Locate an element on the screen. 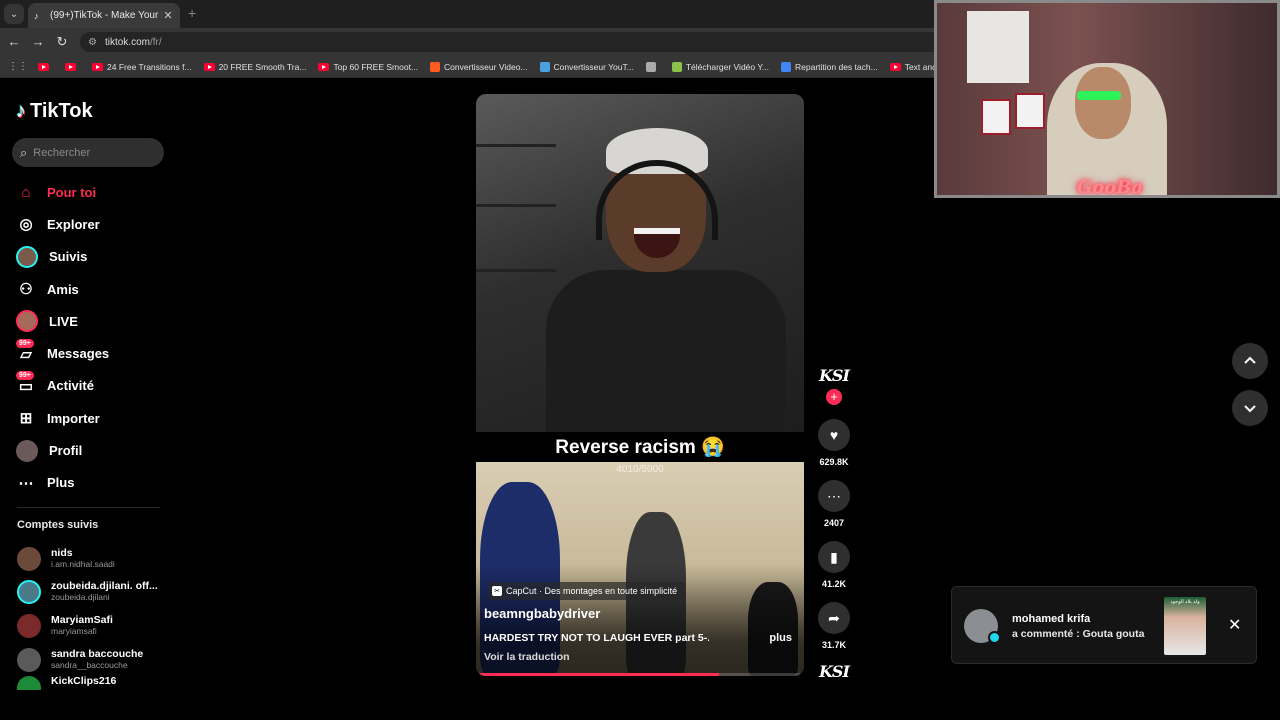 This screenshot has width=1280, height=720. sidebar-item-label: Profil is located at coordinates (66, 451).